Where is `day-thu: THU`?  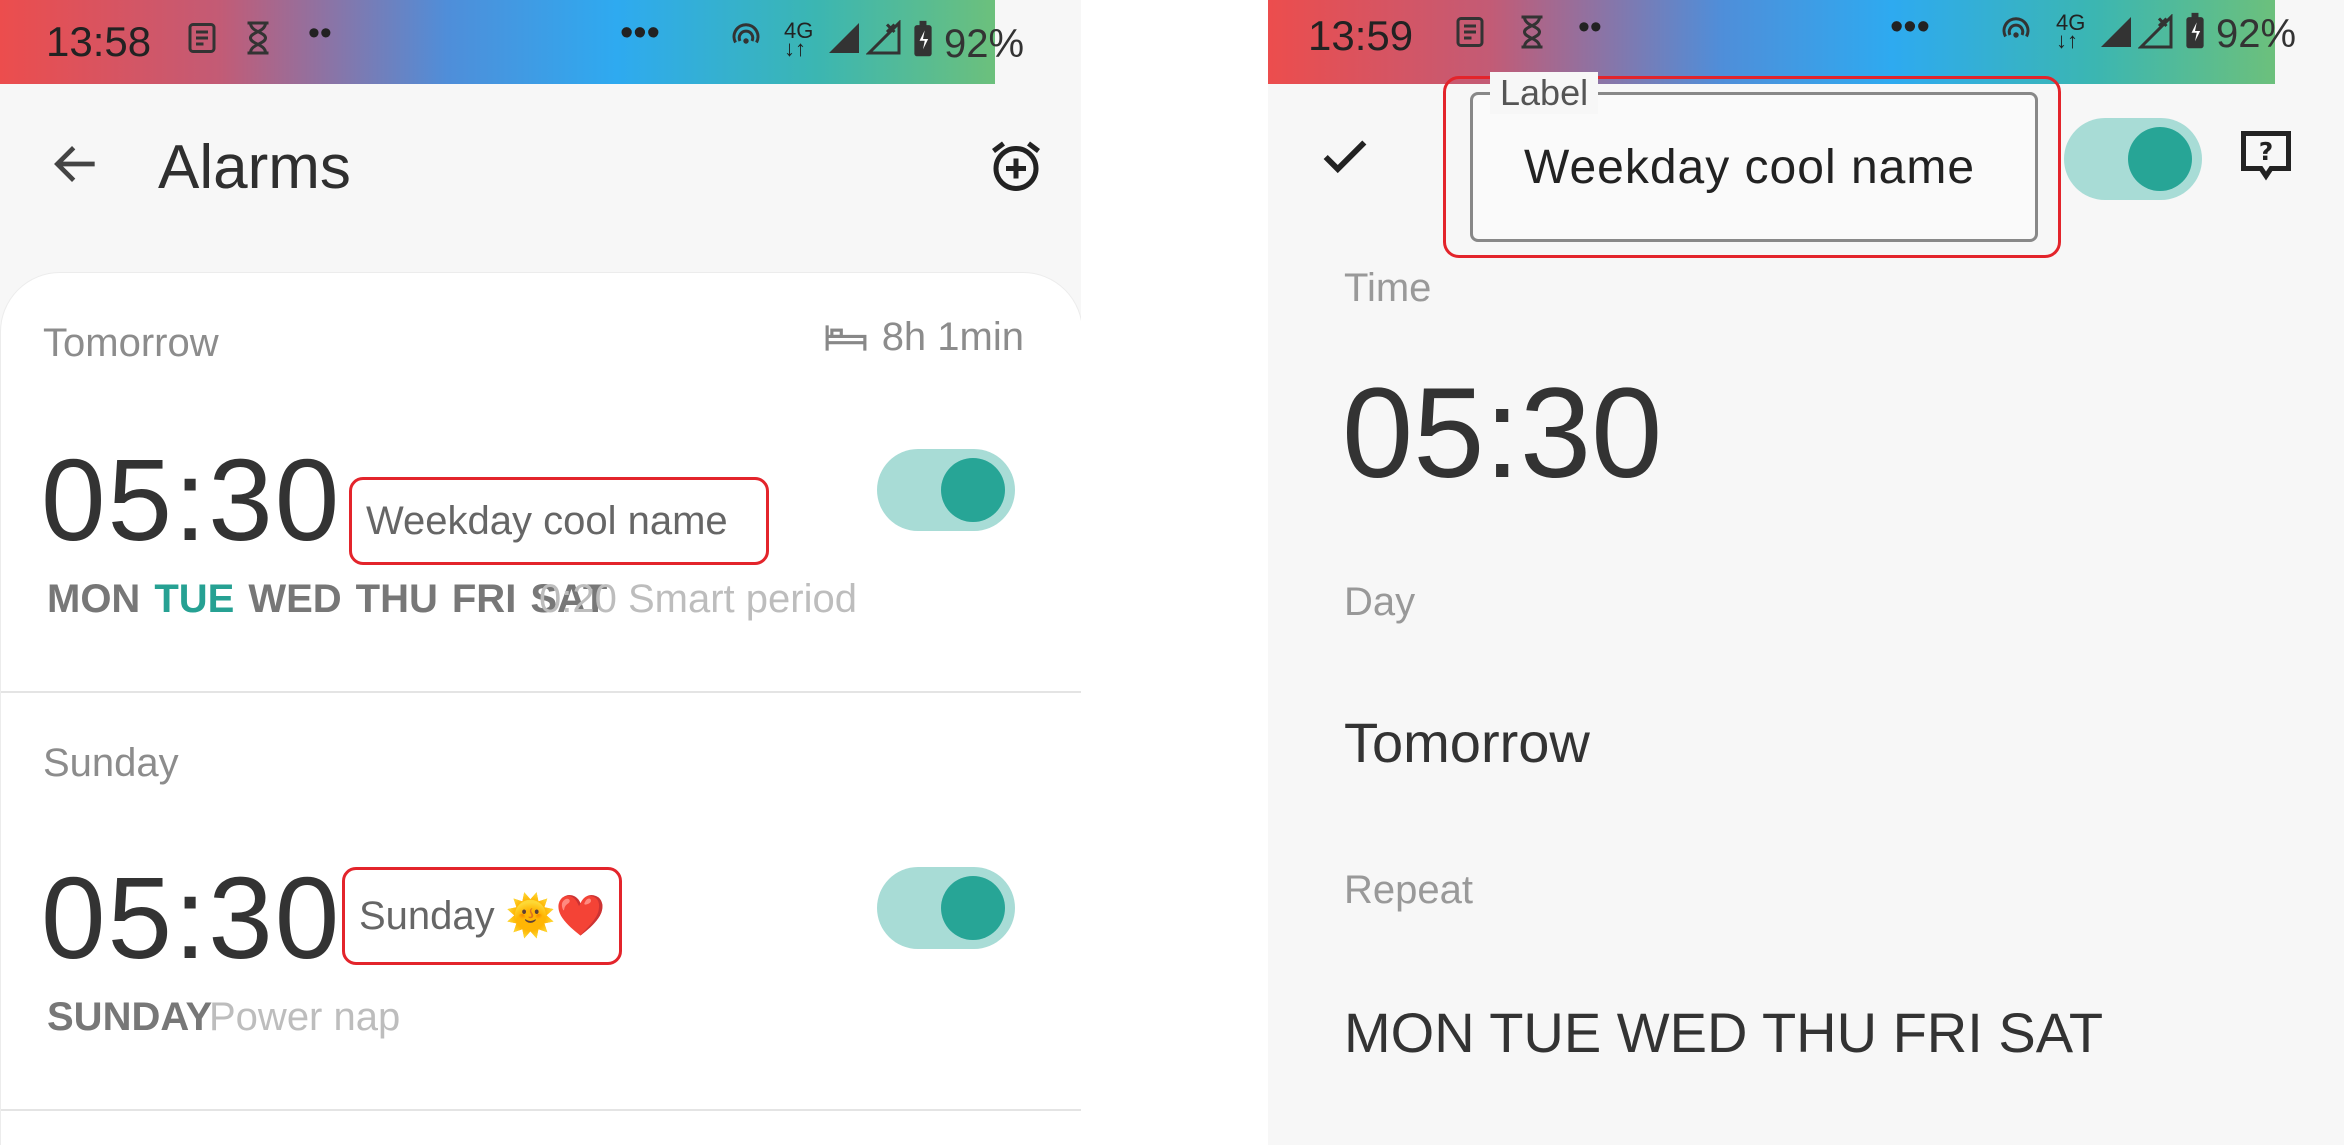 day-thu: THU is located at coordinates (396, 599).